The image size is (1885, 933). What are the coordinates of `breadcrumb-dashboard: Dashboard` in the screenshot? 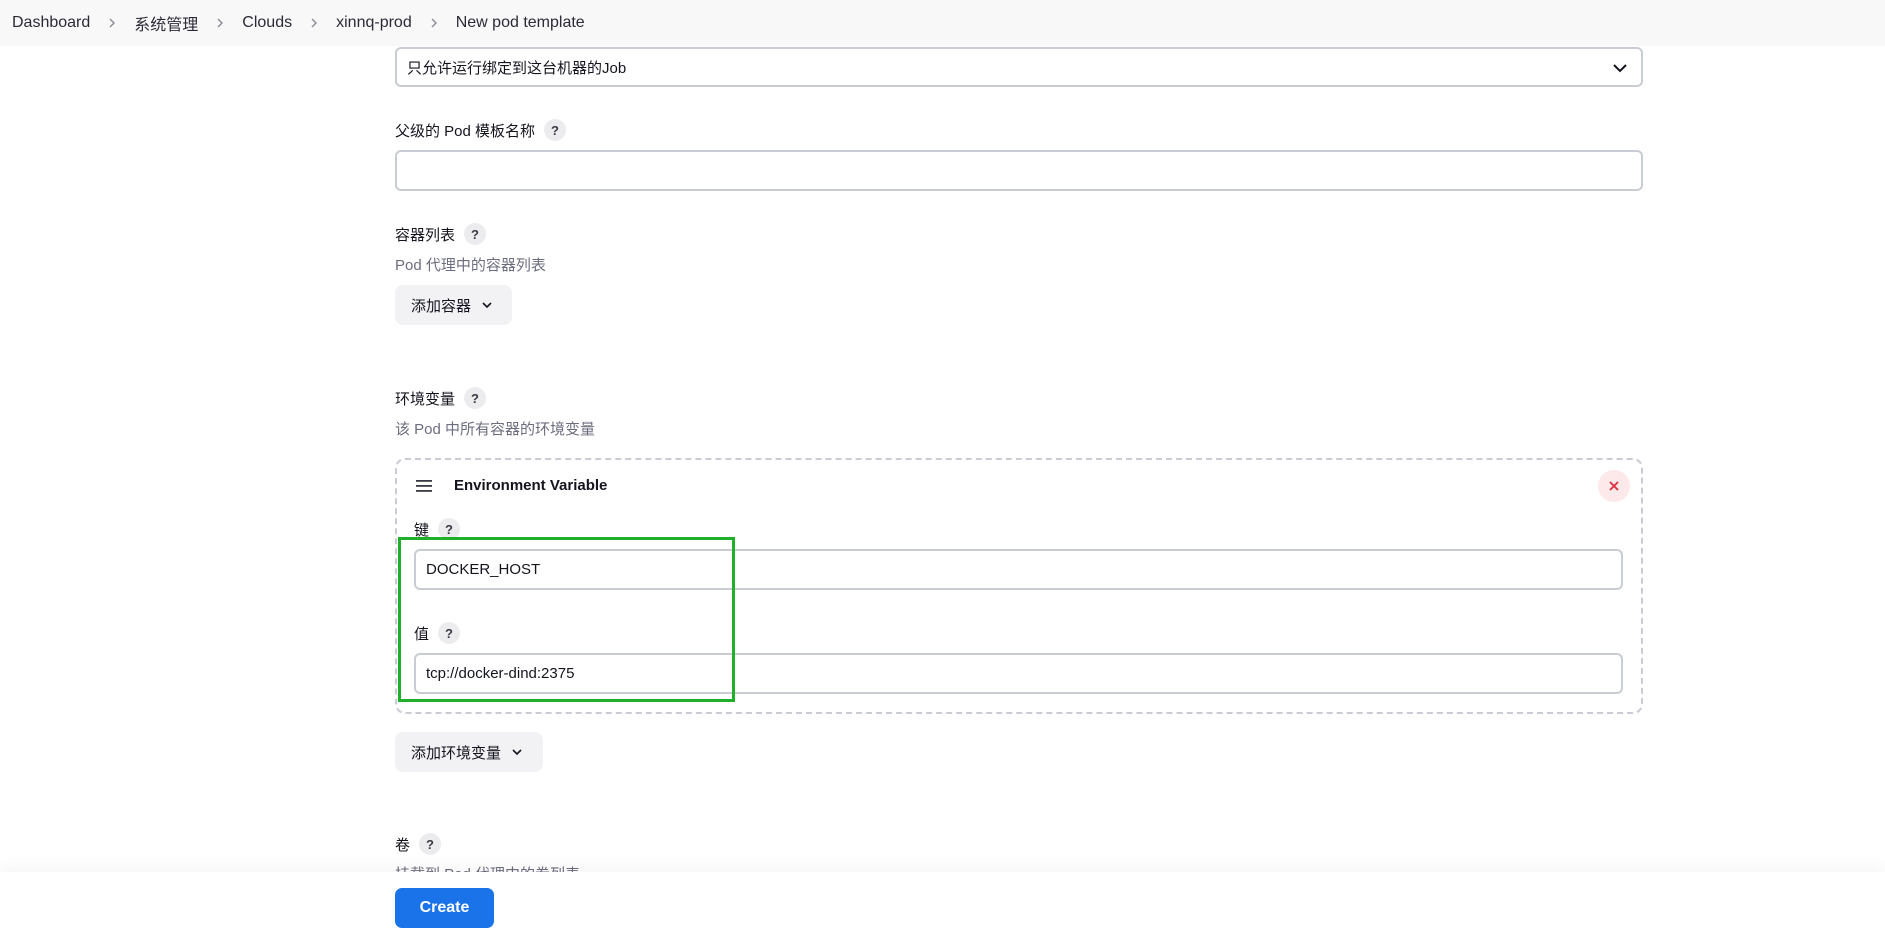 It's located at (51, 23).